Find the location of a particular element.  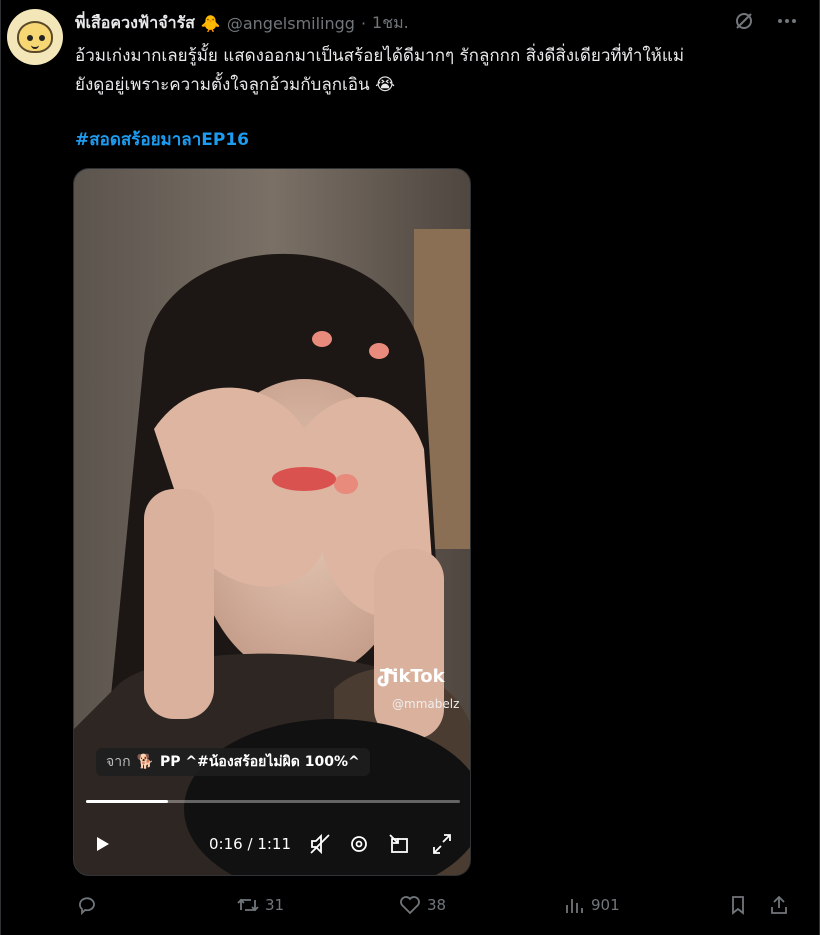

like-button: 38 is located at coordinates (422, 905).